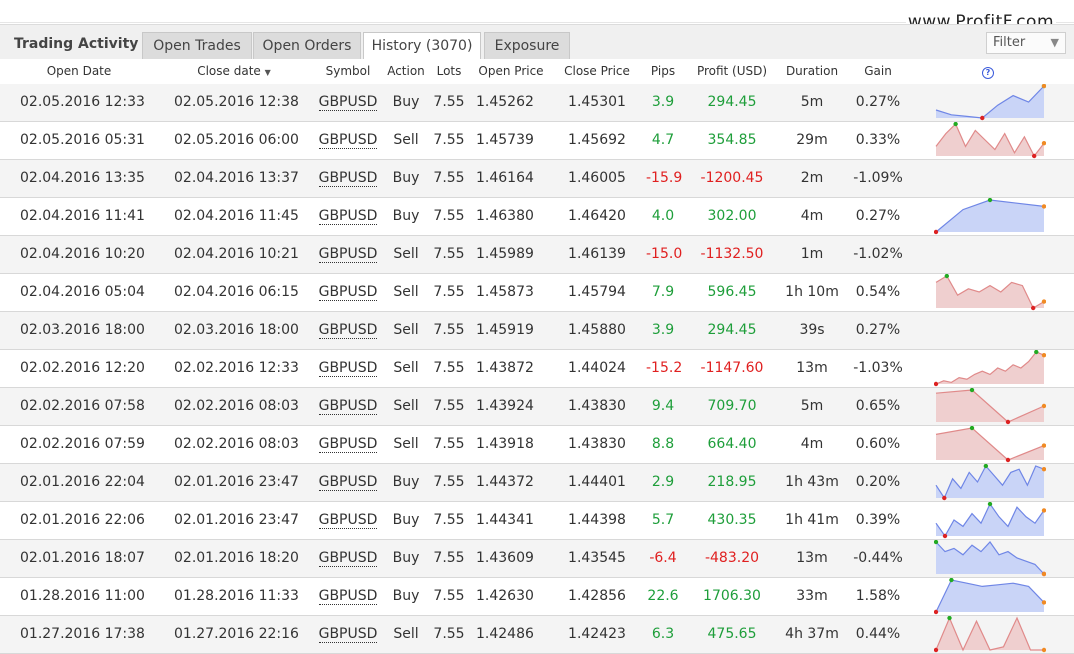  Describe the element at coordinates (812, 330) in the screenshot. I see `duration-cell: 39s` at that location.